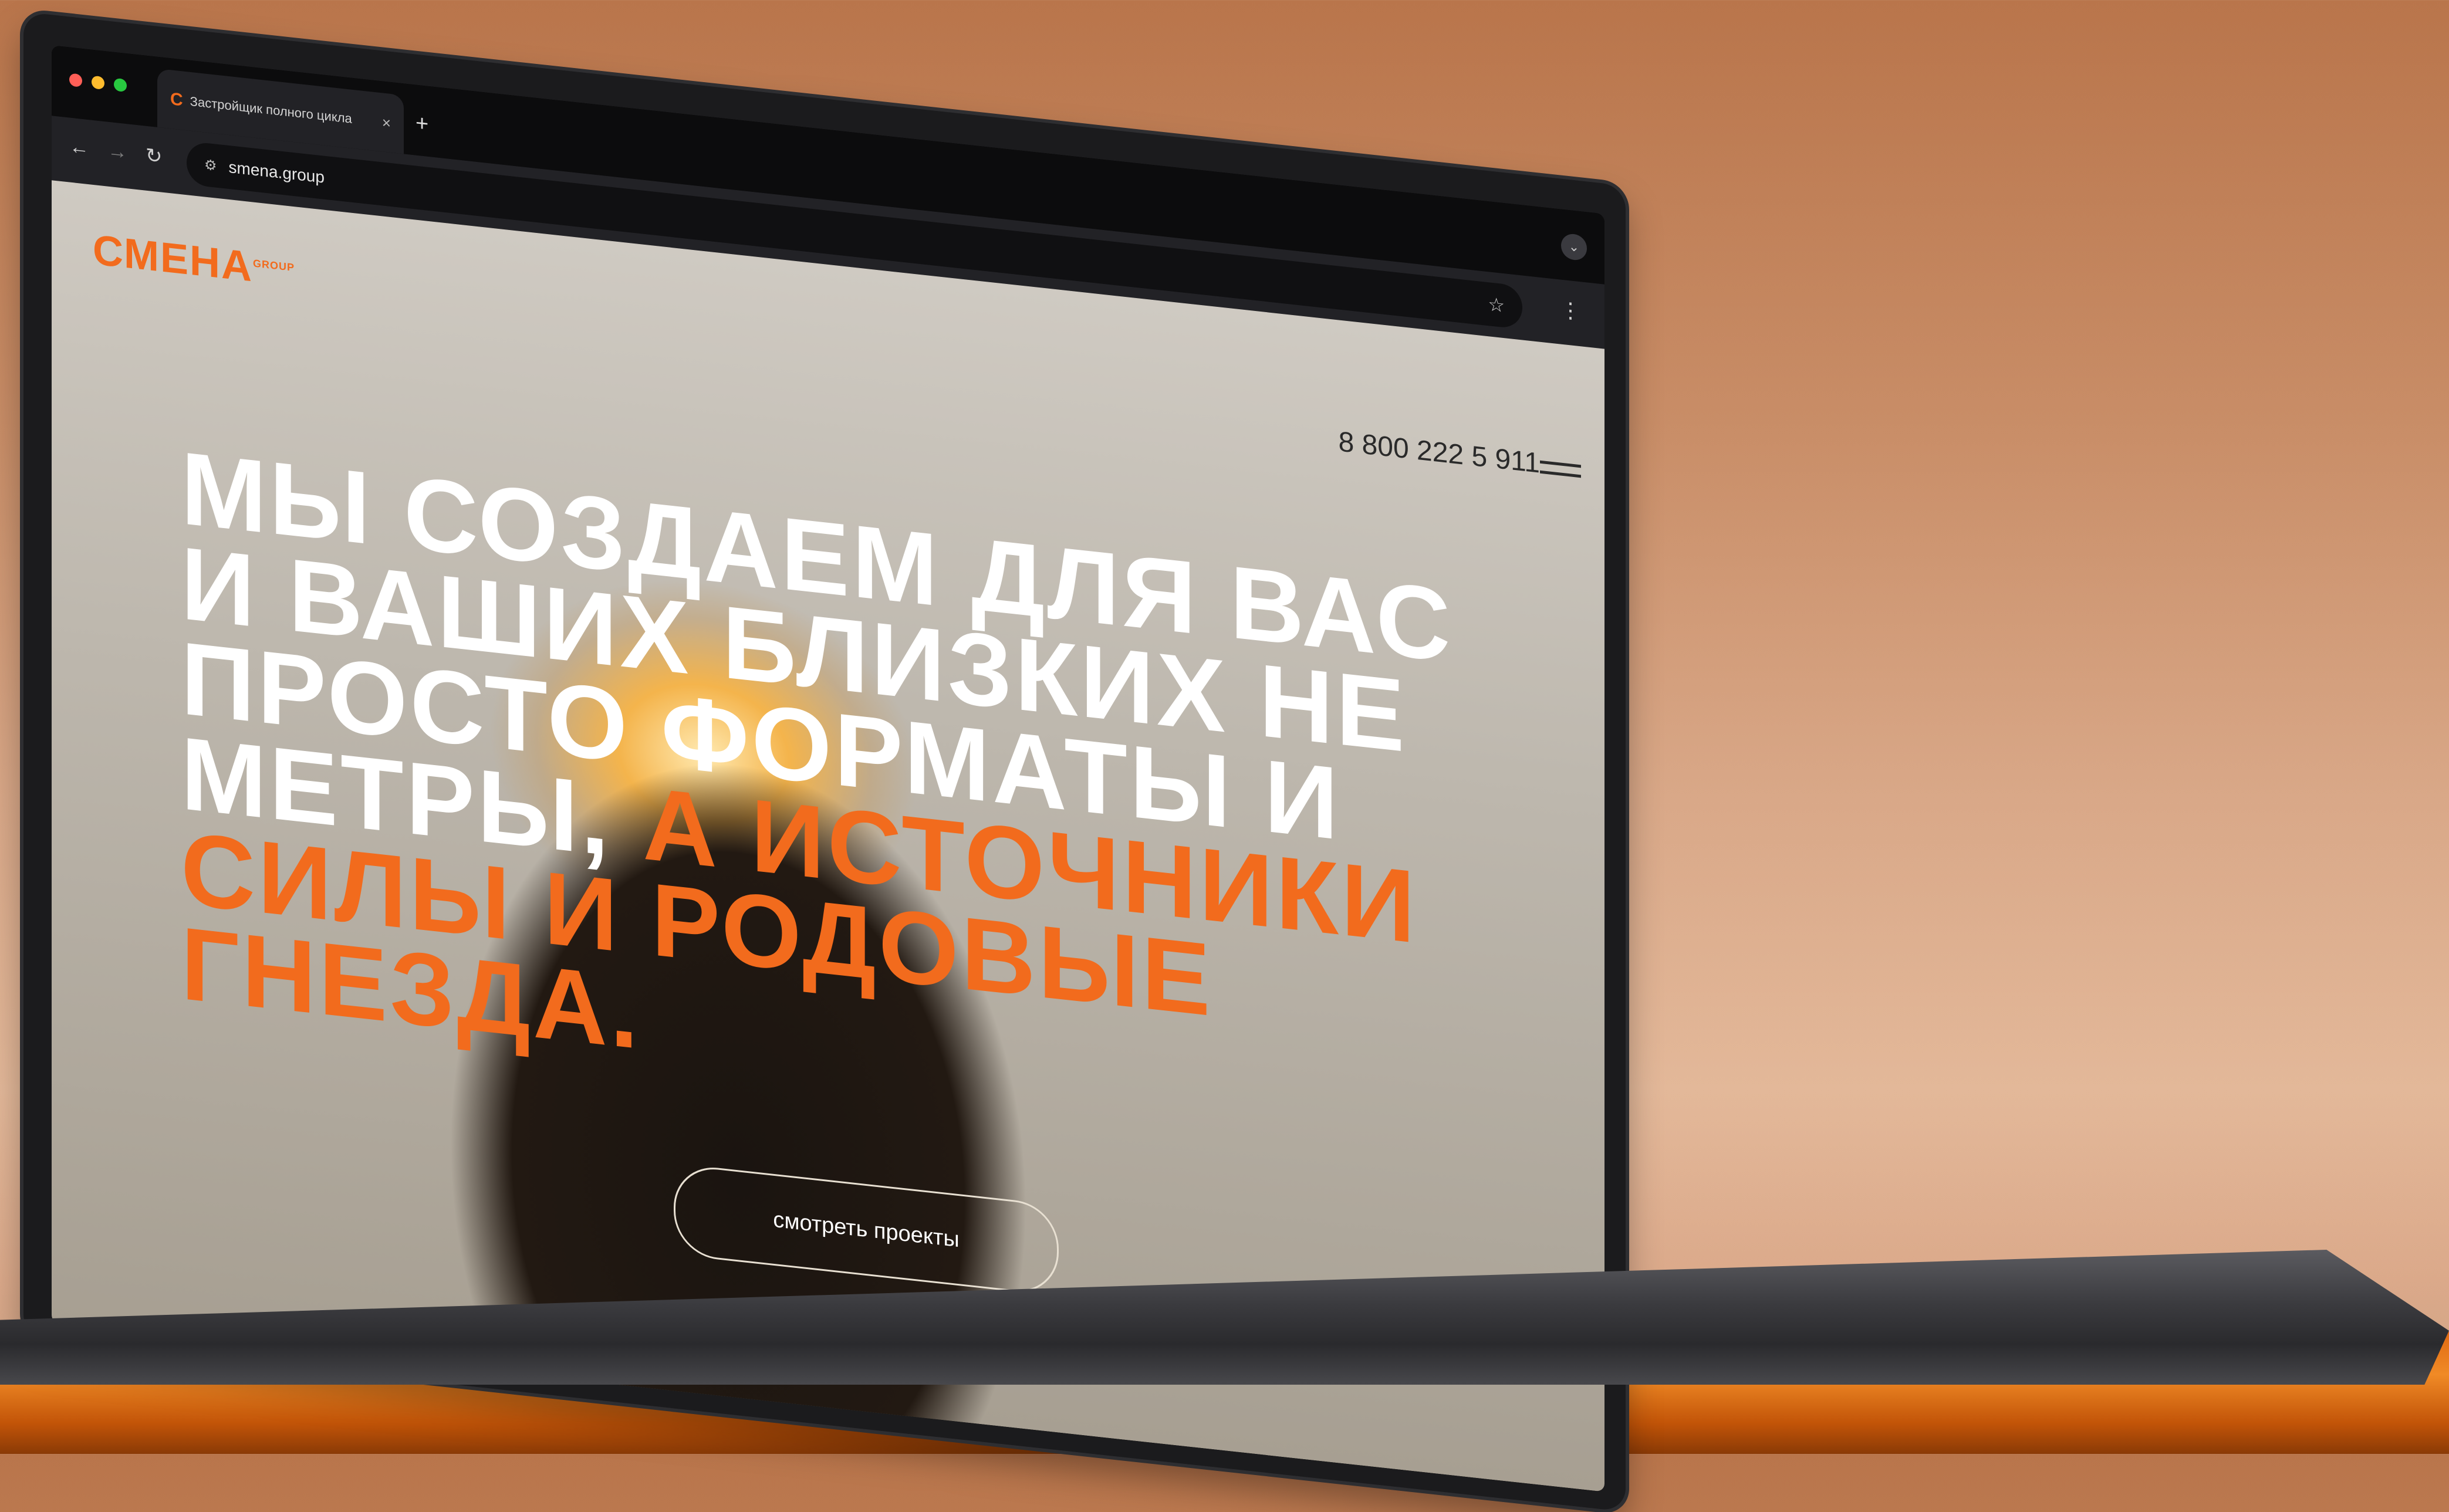 The height and width of the screenshot is (1512, 2449). Describe the element at coordinates (117, 152) in the screenshot. I see `forward-icon: →` at that location.